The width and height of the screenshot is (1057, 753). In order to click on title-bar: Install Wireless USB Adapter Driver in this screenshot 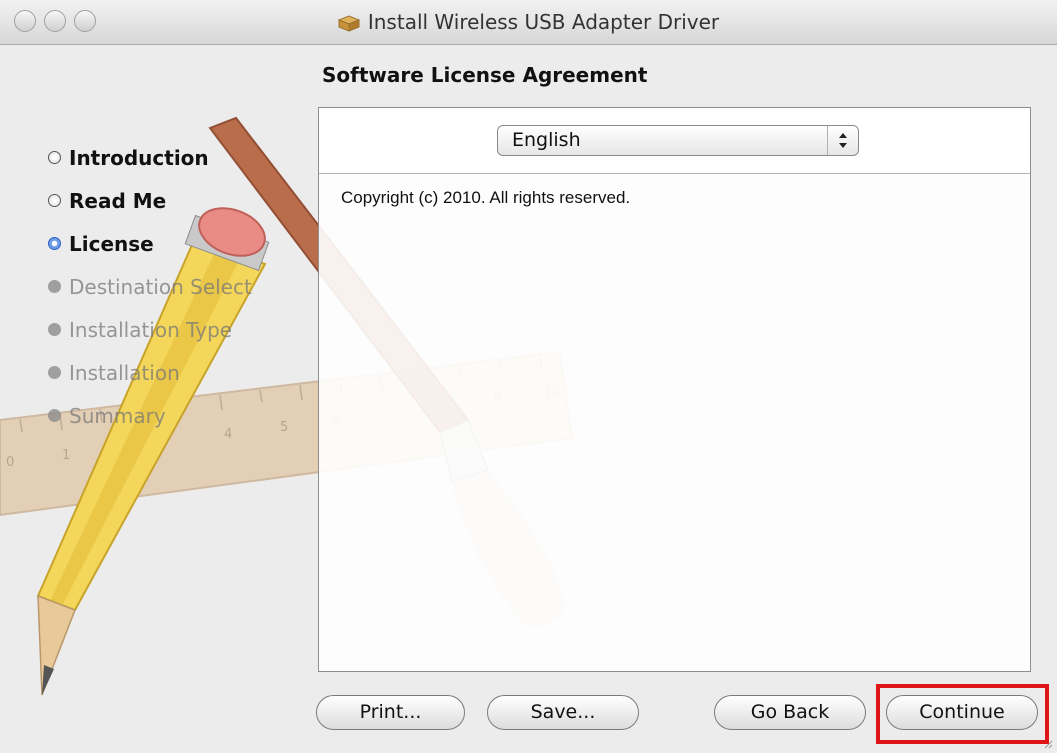, I will do `click(528, 22)`.